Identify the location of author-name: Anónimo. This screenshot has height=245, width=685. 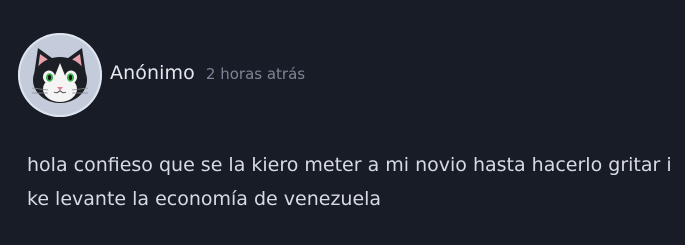
(152, 73).